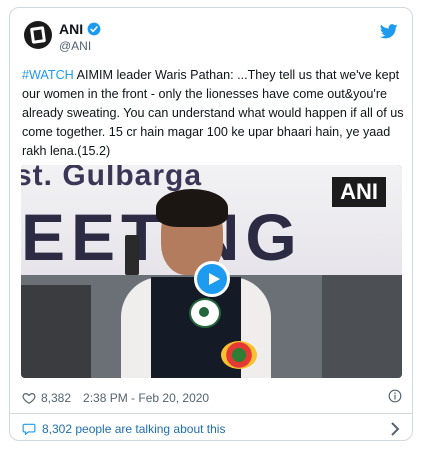 This screenshot has height=450, width=429. I want to click on ani-logo-icon, so click(38, 35).